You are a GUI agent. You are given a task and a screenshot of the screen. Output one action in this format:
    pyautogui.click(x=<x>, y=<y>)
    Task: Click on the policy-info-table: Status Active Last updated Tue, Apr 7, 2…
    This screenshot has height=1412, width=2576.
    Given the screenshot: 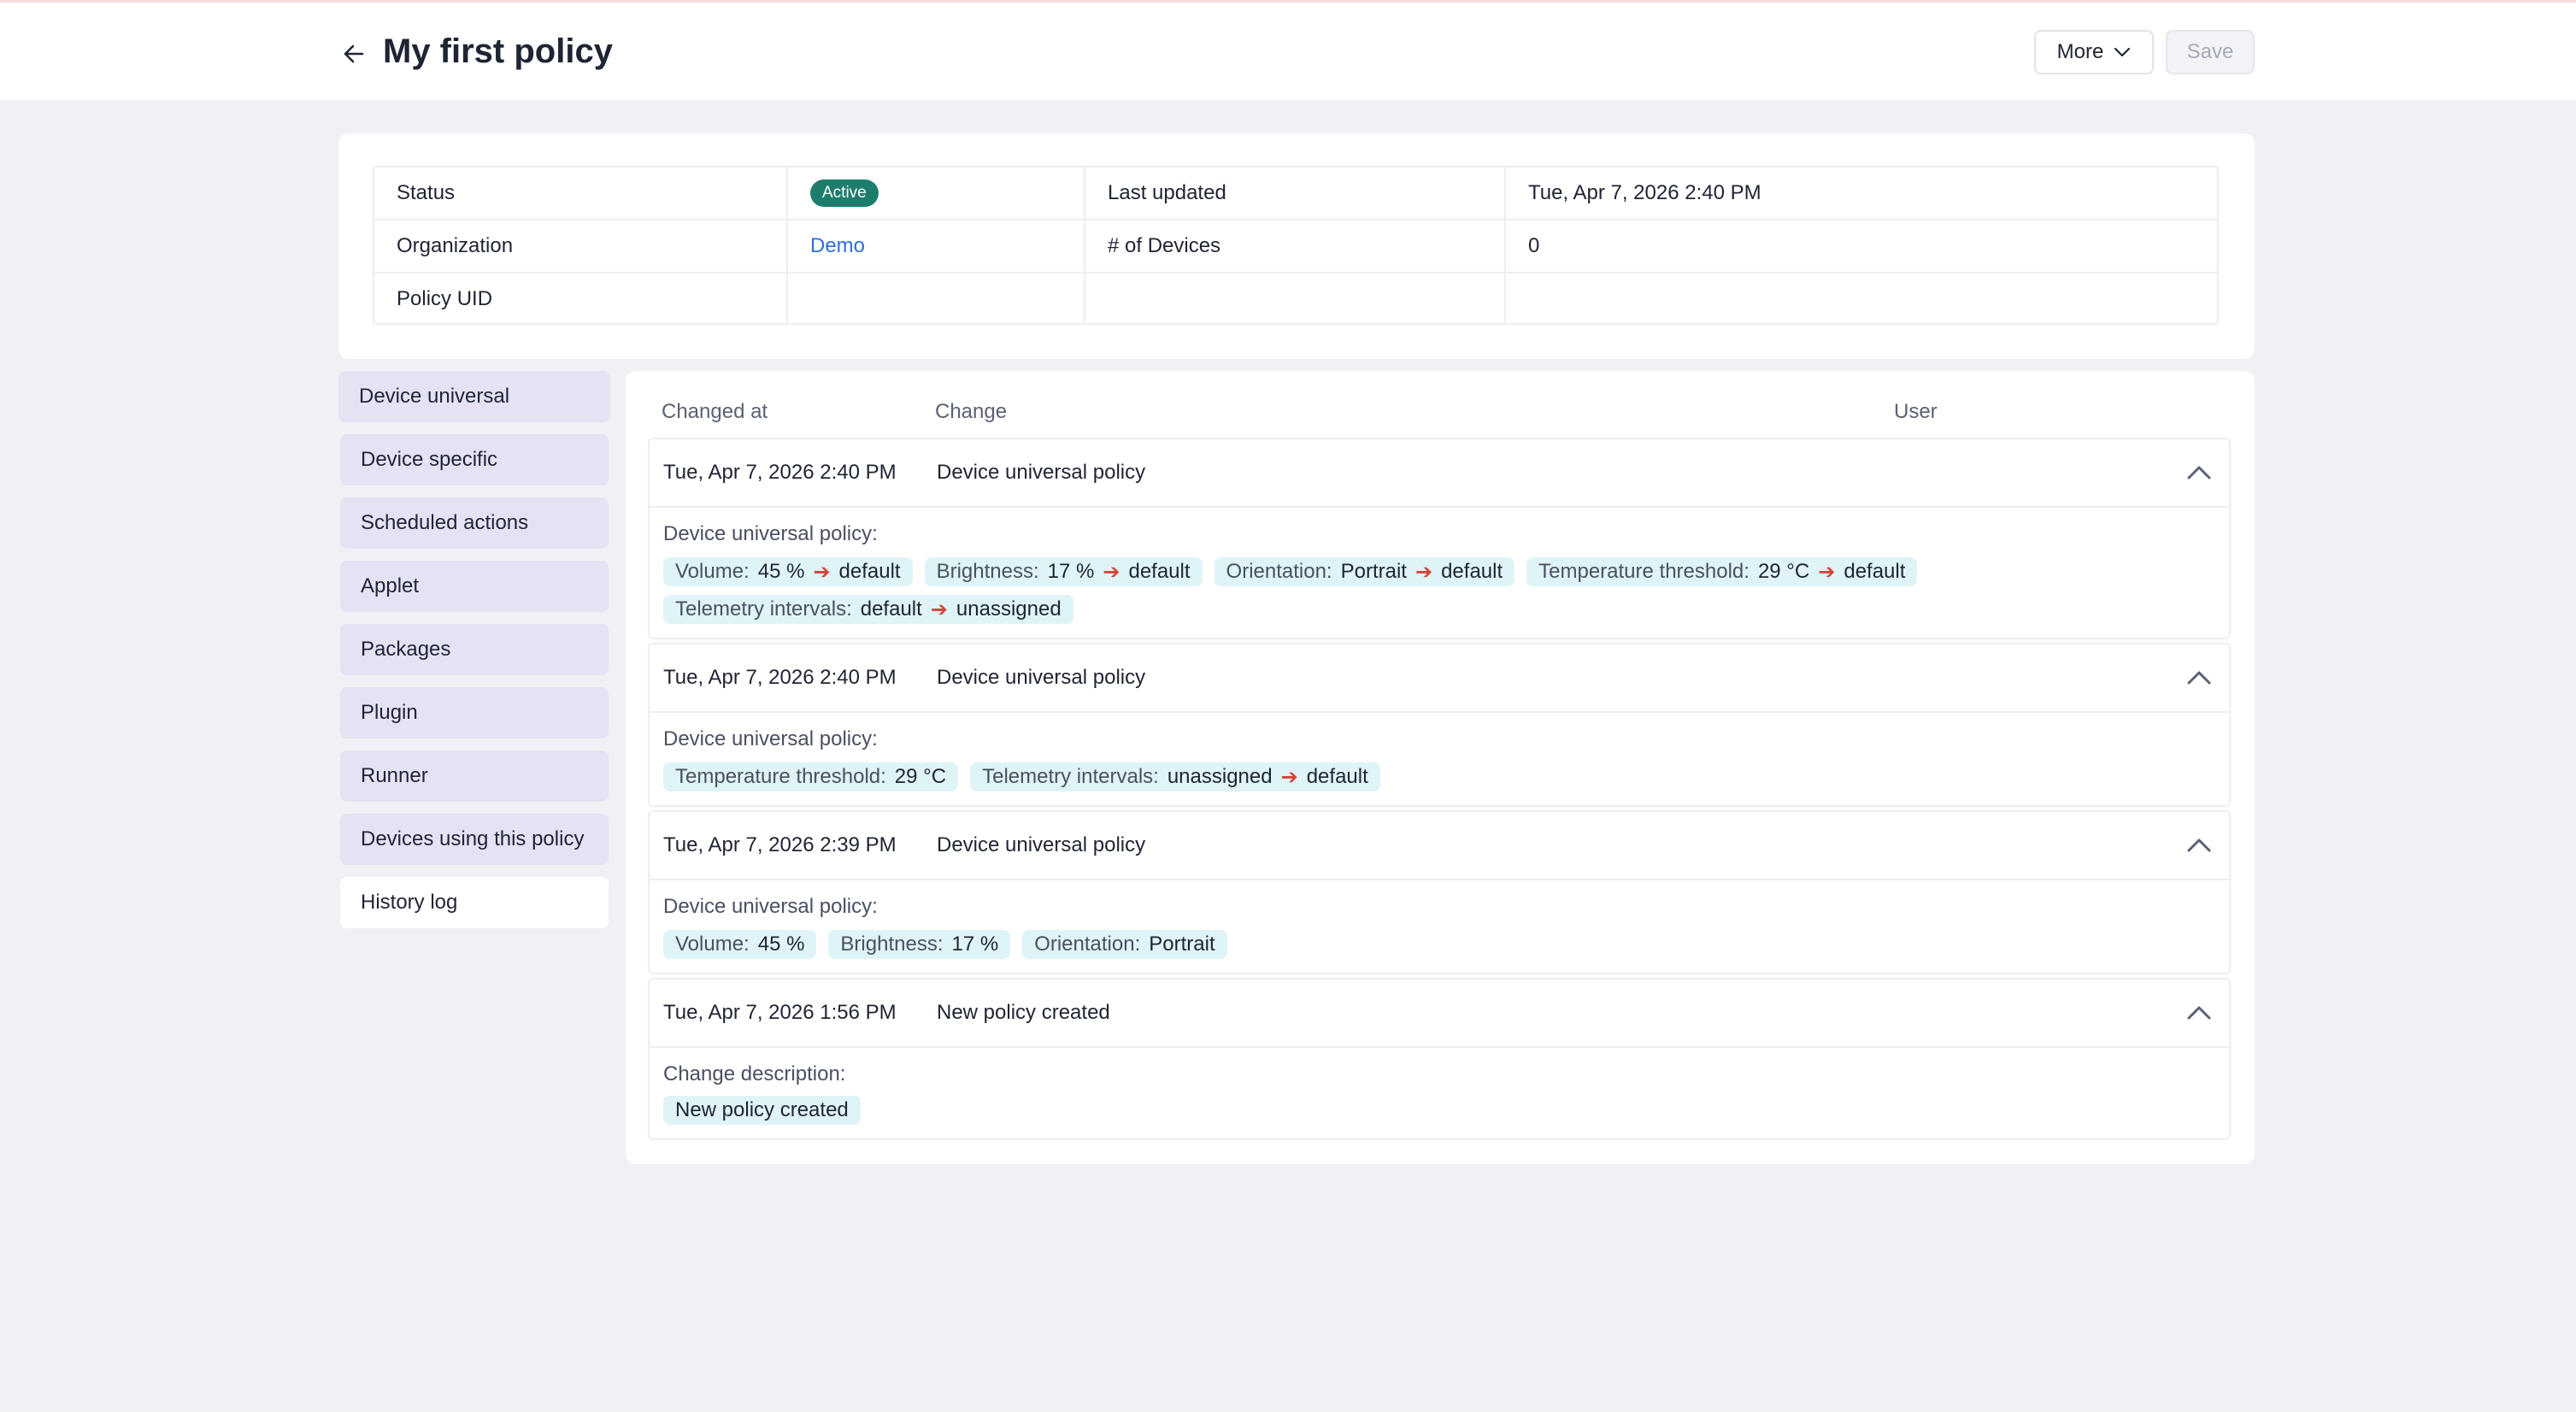 What is the action you would take?
    pyautogui.click(x=1296, y=245)
    